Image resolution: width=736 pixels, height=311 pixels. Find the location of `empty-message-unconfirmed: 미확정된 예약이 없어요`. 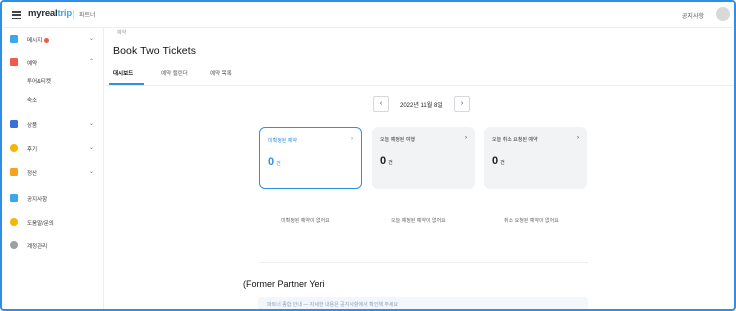

empty-message-unconfirmed: 미확정된 예약이 없어요 is located at coordinates (305, 221).